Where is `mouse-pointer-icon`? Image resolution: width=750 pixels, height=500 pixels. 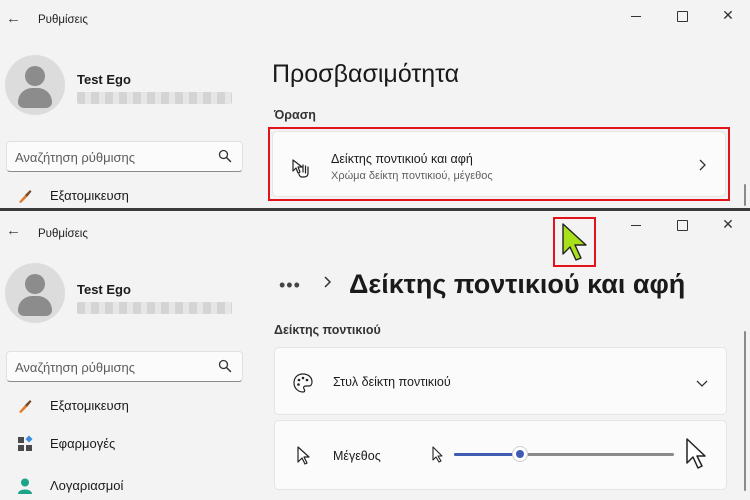 mouse-pointer-icon is located at coordinates (303, 455).